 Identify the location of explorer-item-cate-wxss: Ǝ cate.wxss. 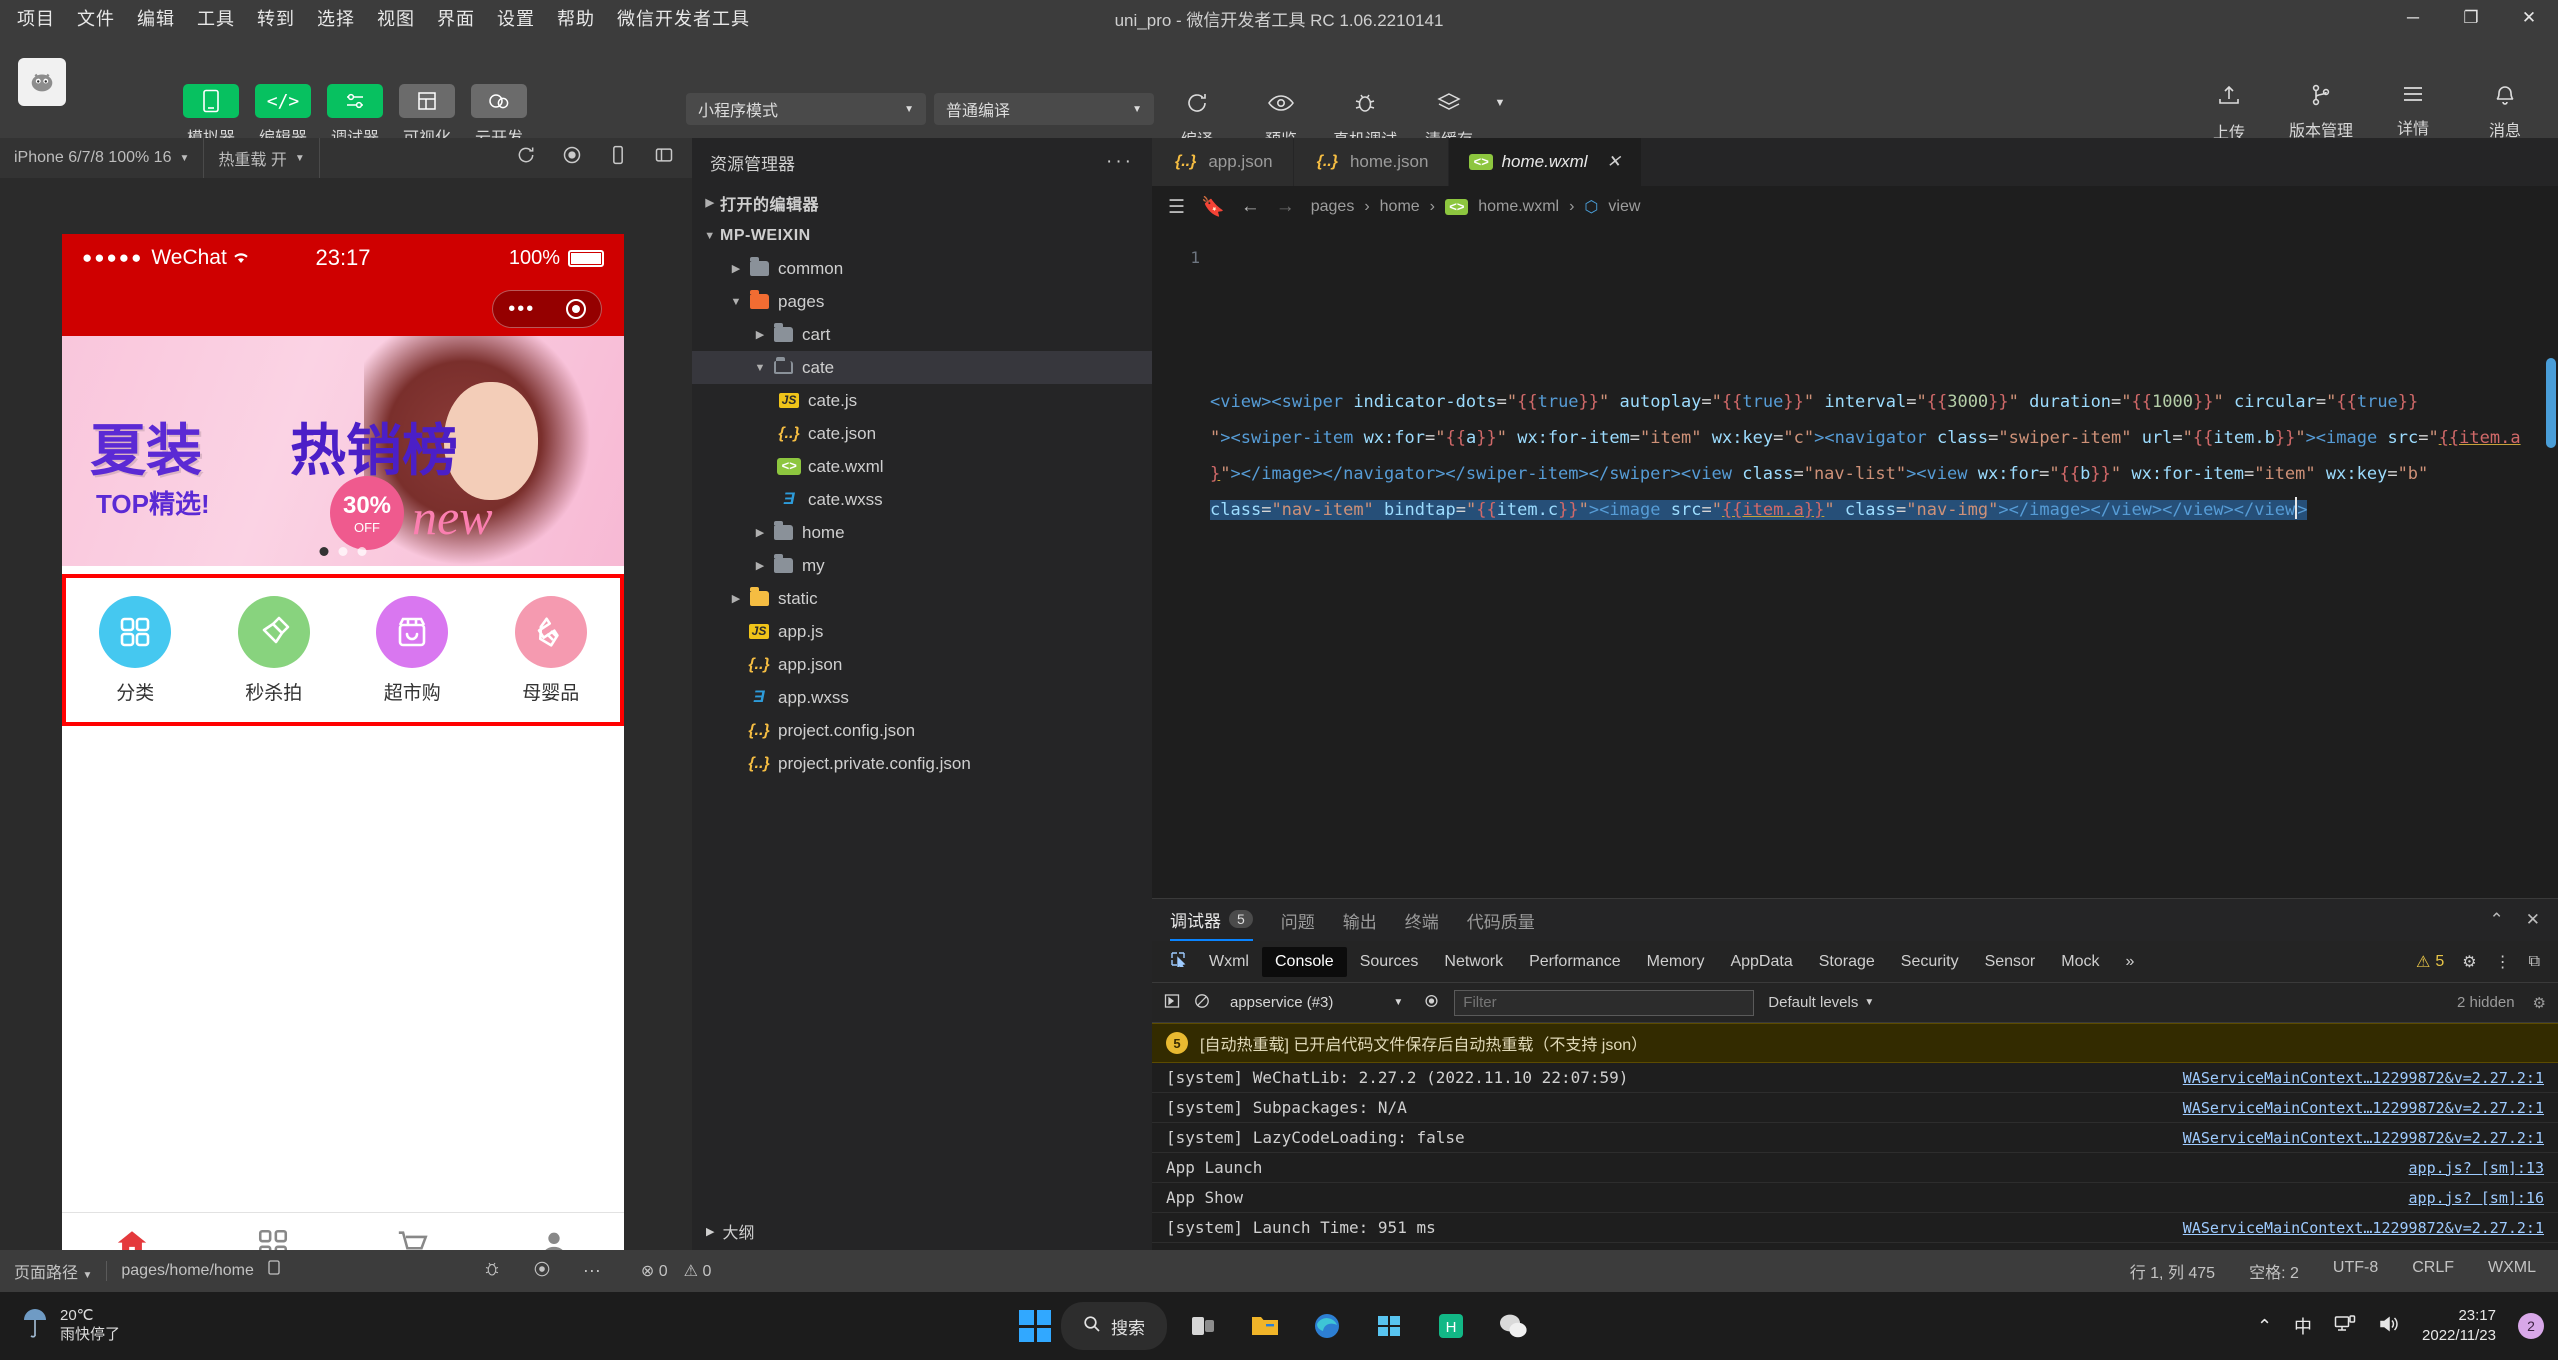
(922, 499).